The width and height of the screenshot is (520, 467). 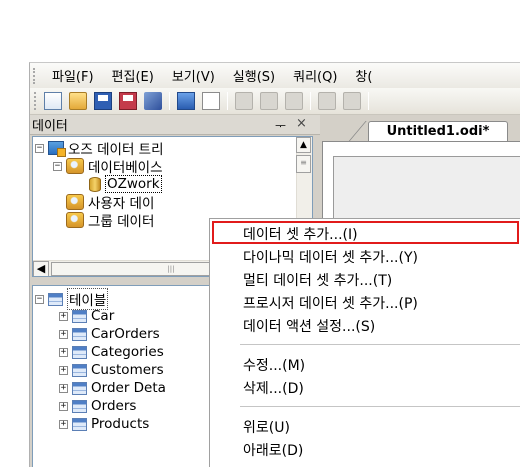 What do you see at coordinates (280, 125) in the screenshot?
I see `pin-icon: ᅮ` at bounding box center [280, 125].